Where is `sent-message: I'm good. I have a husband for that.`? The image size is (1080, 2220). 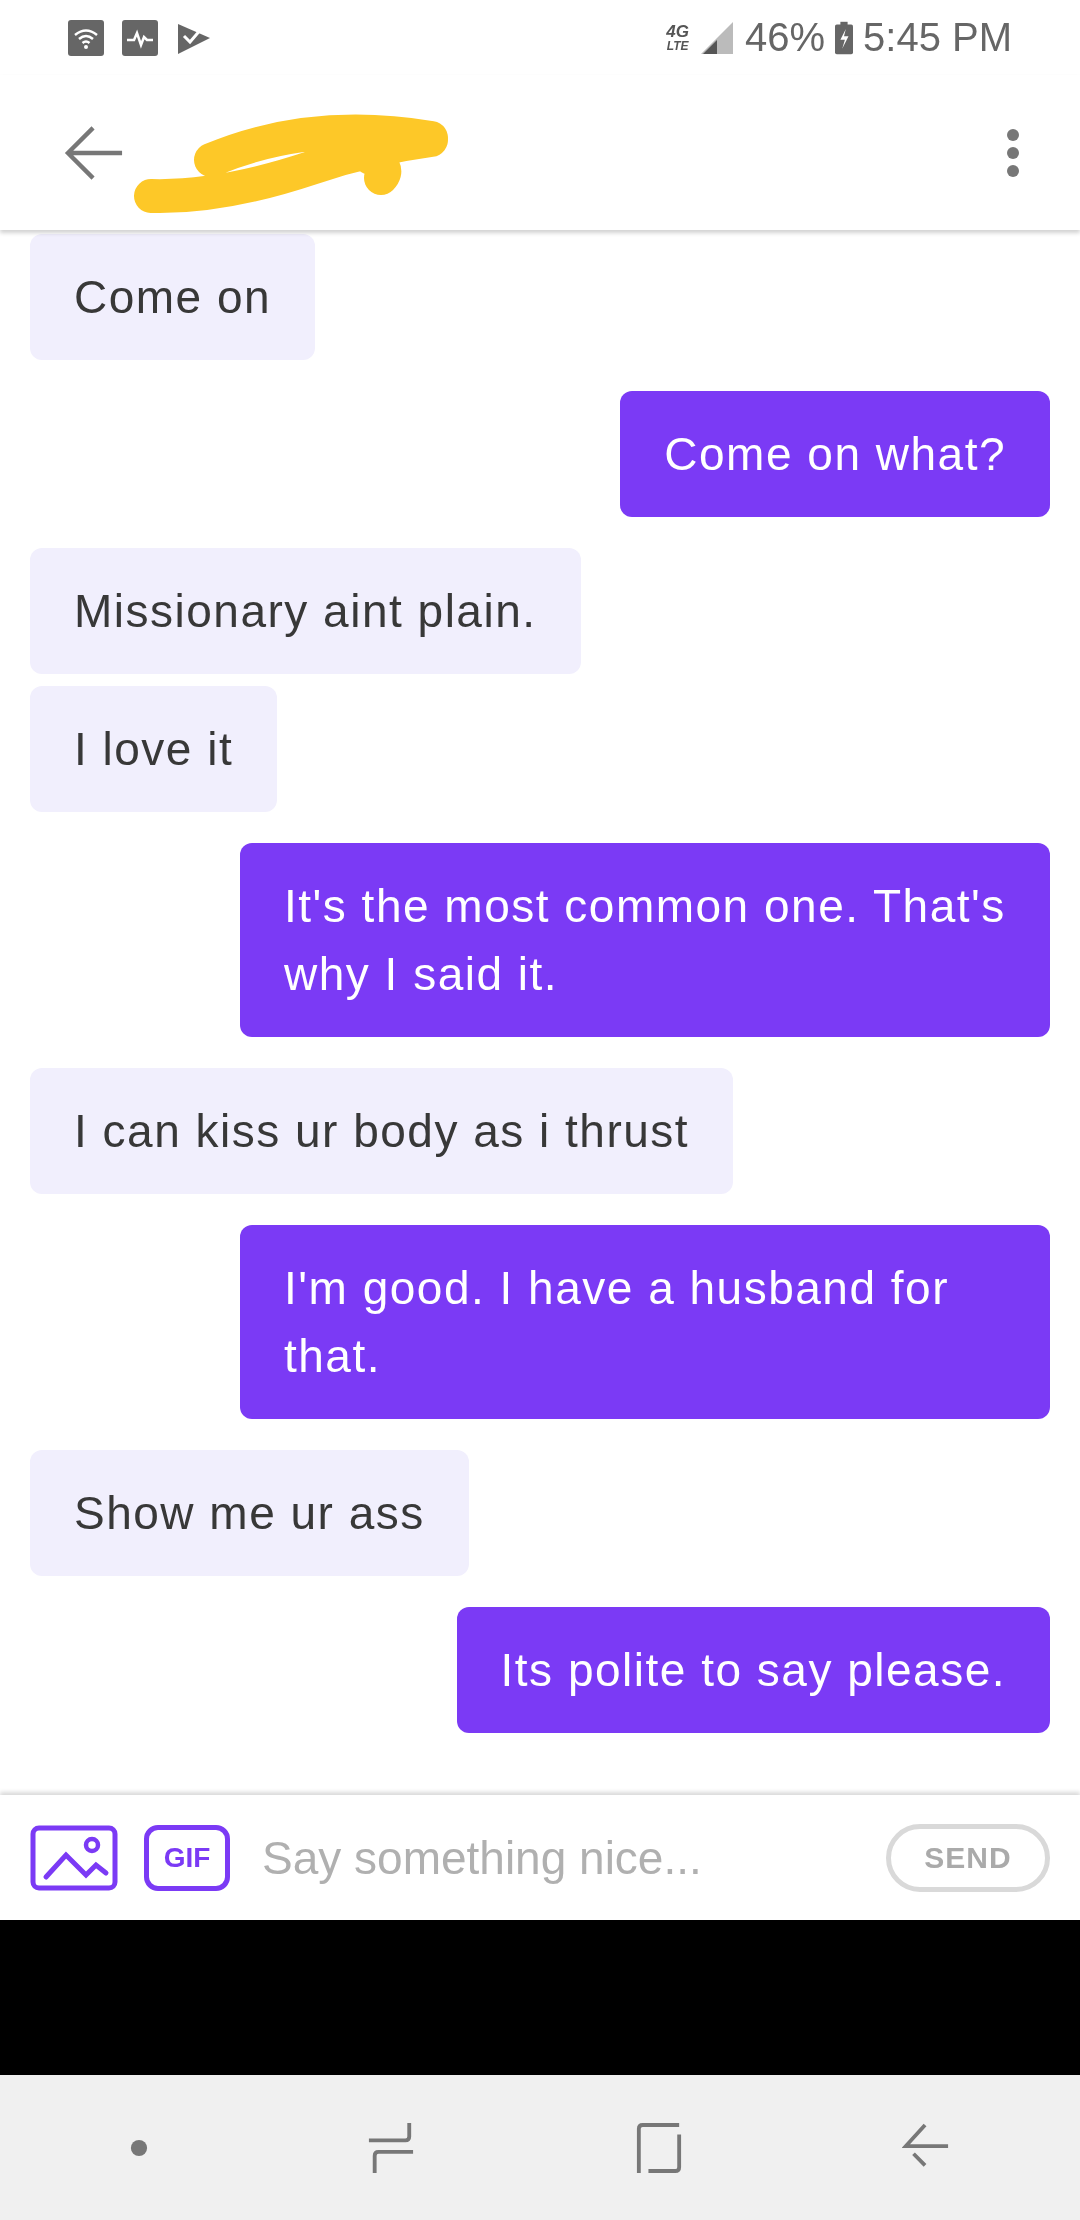 sent-message: I'm good. I have a husband for that. is located at coordinates (645, 1322).